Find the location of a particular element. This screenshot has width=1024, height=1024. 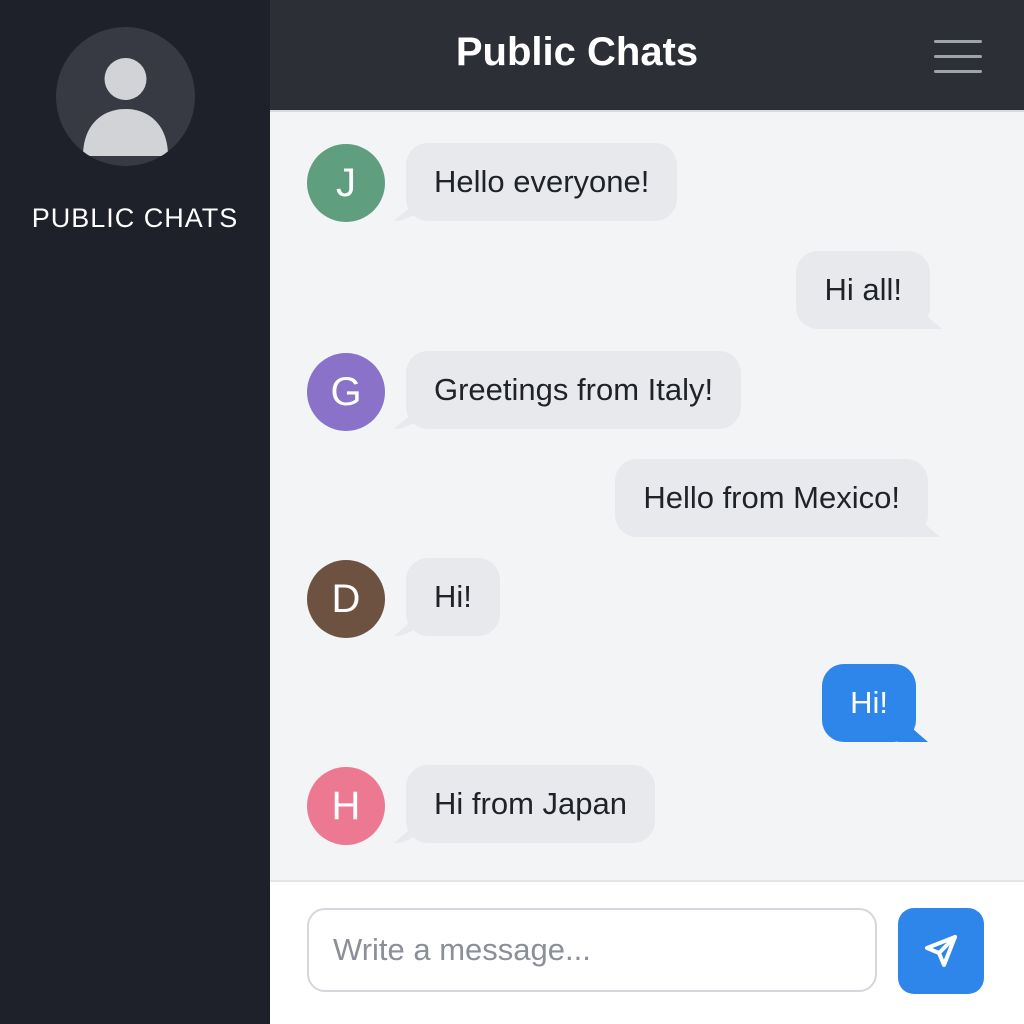

message-bubble: Greetings from Italy! is located at coordinates (574, 390).